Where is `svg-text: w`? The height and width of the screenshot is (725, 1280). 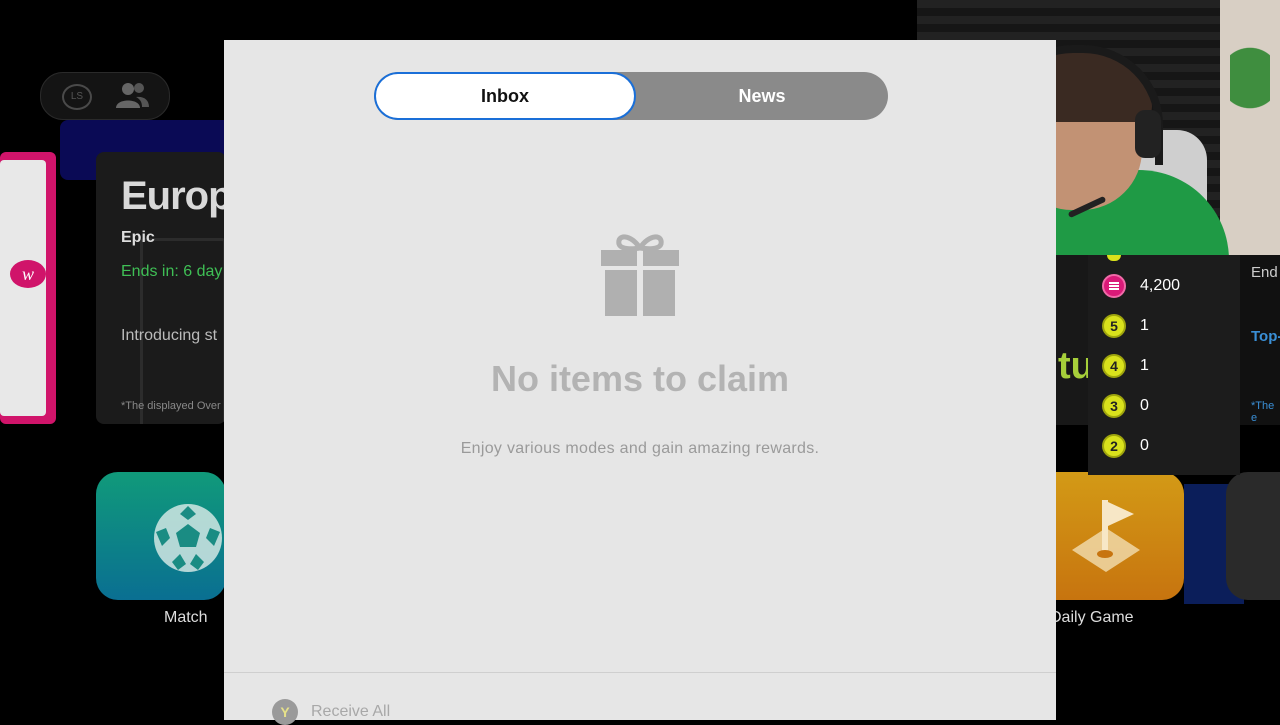 svg-text: w is located at coordinates (28, 274).